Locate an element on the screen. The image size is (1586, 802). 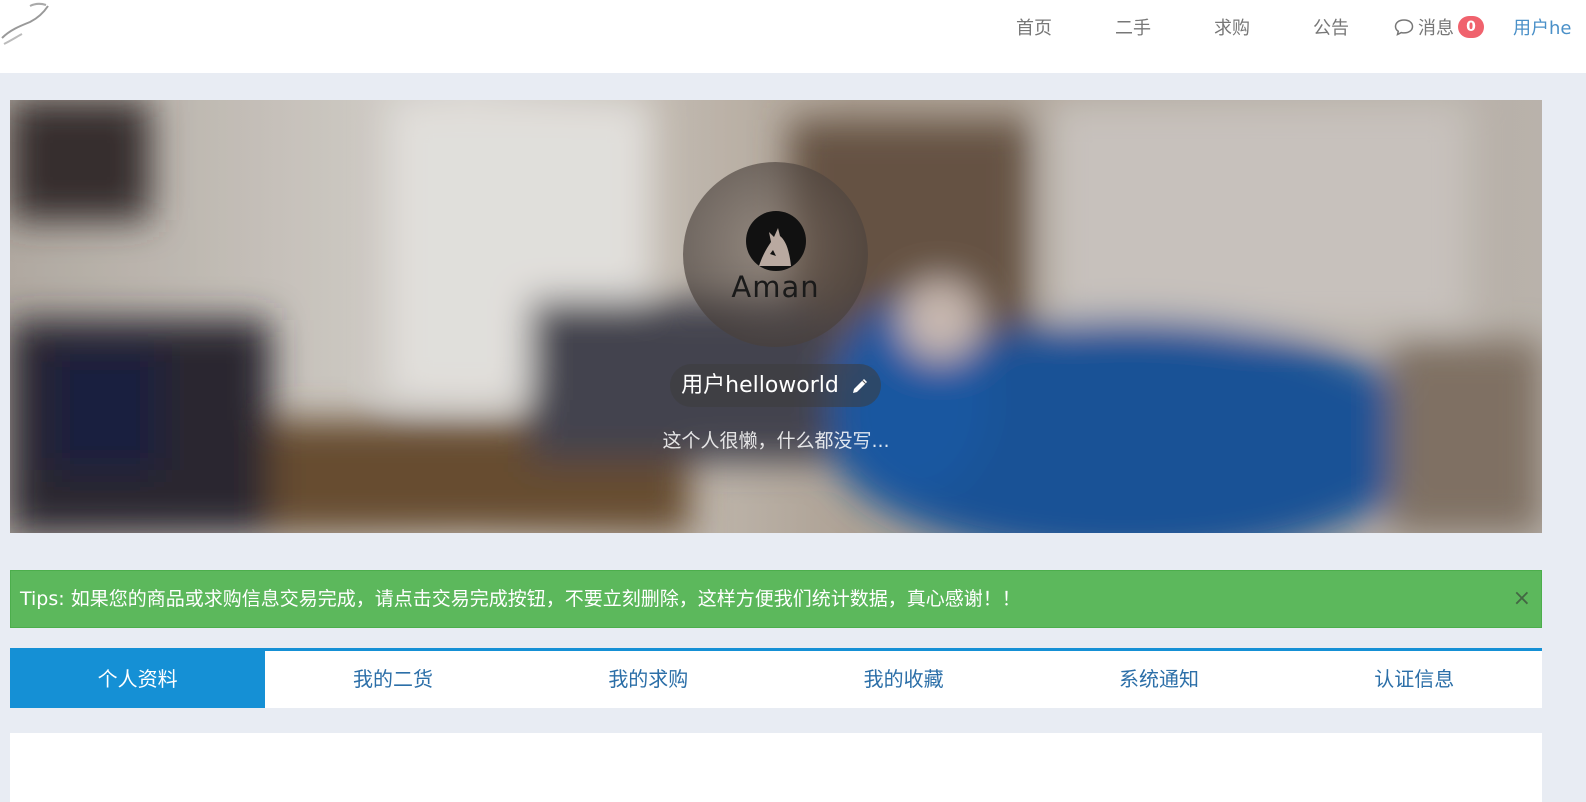
wolf-logo-icon is located at coordinates (776, 241).